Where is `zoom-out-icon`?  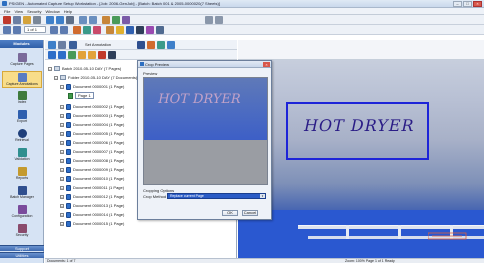 zoom-out-icon is located at coordinates (60, 20).